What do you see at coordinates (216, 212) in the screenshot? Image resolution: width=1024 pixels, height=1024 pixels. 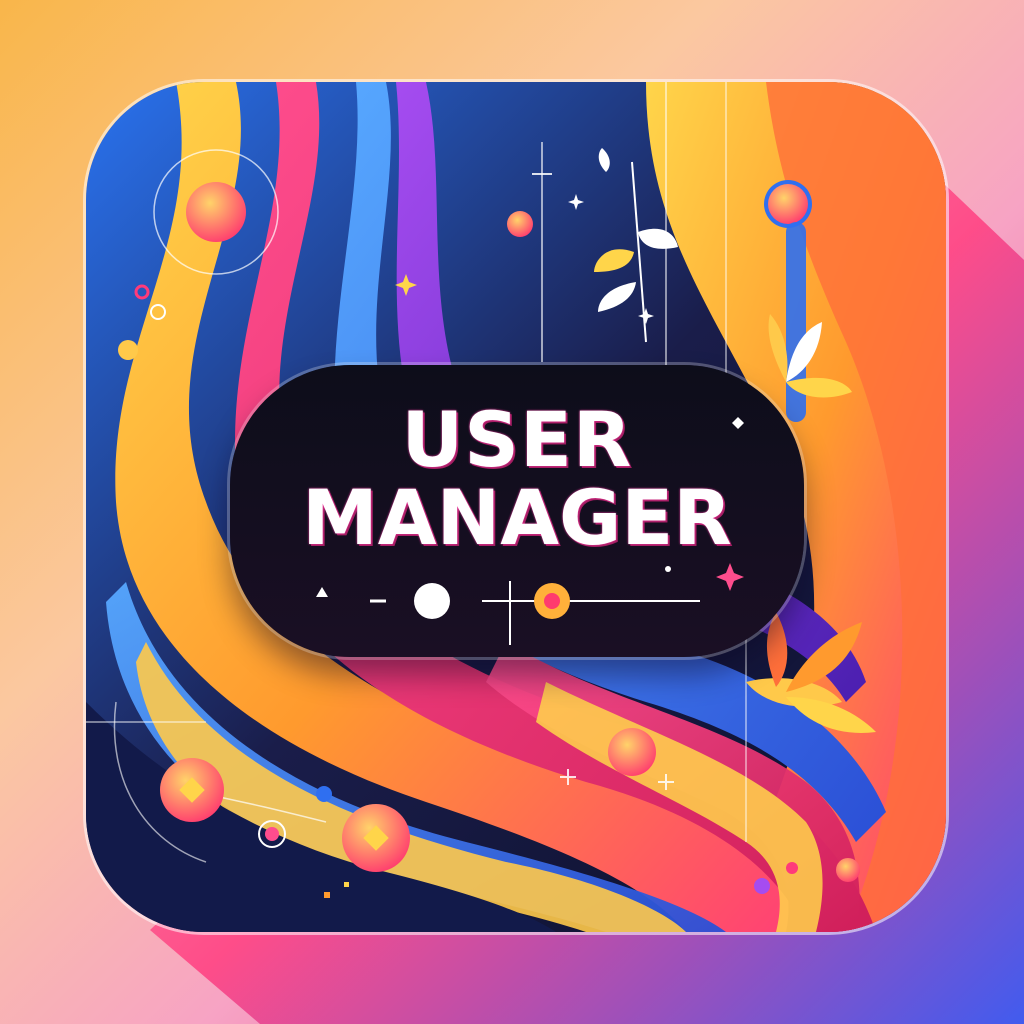 I see `orb-icon` at bounding box center [216, 212].